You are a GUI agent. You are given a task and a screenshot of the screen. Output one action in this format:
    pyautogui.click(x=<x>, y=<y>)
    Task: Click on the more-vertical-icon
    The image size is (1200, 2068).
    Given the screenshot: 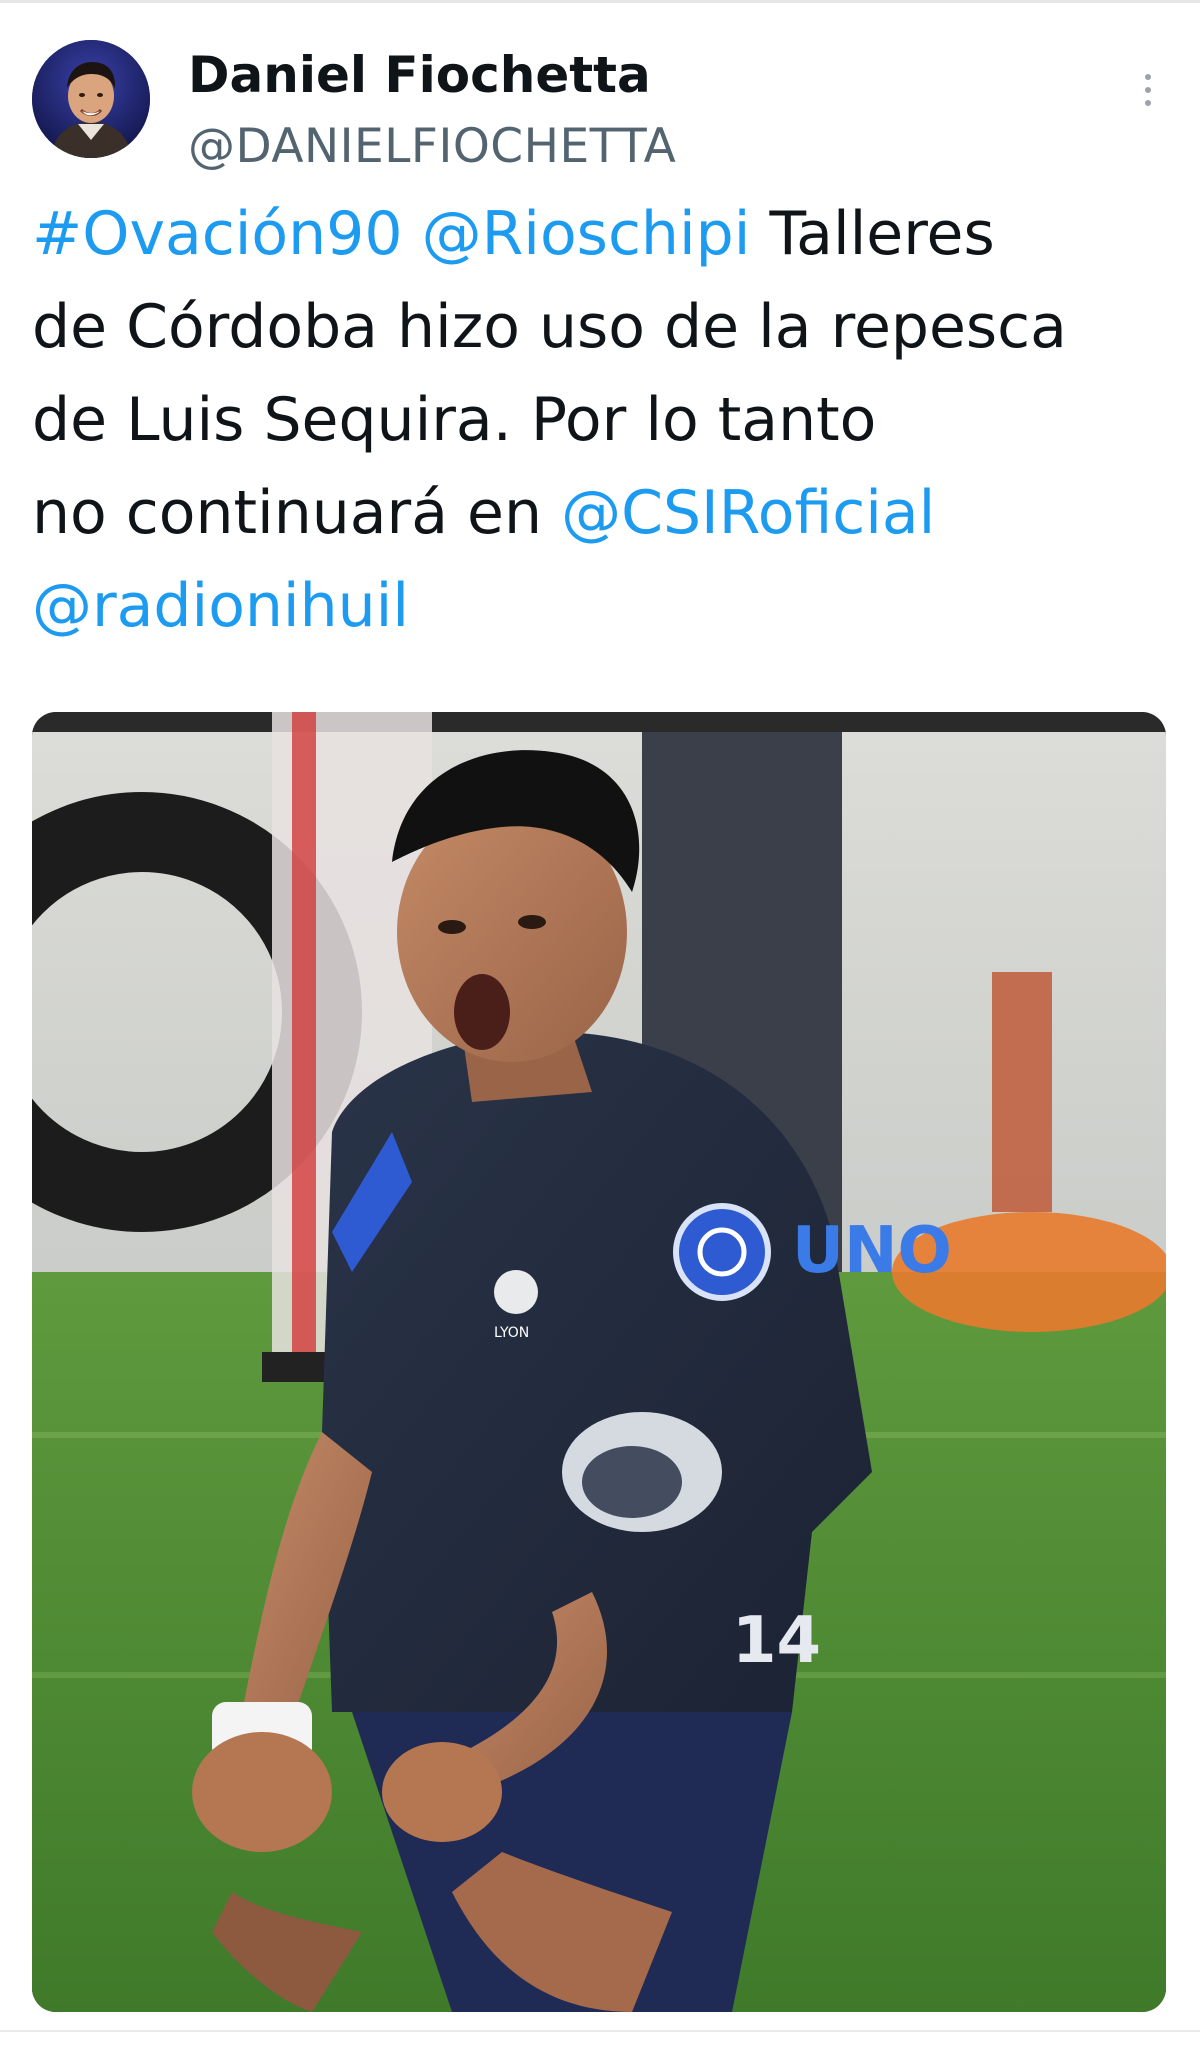 What is the action you would take?
    pyautogui.click(x=1148, y=90)
    